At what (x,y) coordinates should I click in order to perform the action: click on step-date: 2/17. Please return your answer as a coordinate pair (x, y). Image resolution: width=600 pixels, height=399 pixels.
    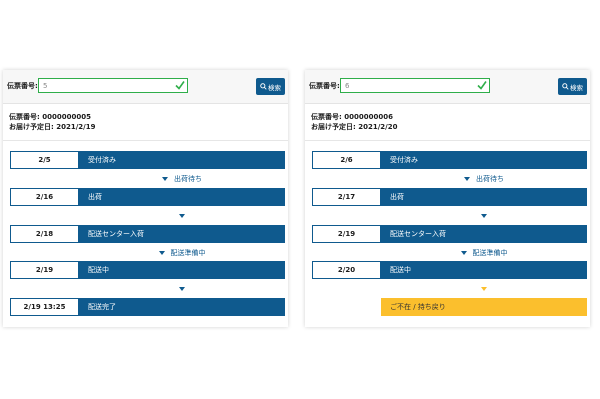
    Looking at the image, I should click on (346, 197).